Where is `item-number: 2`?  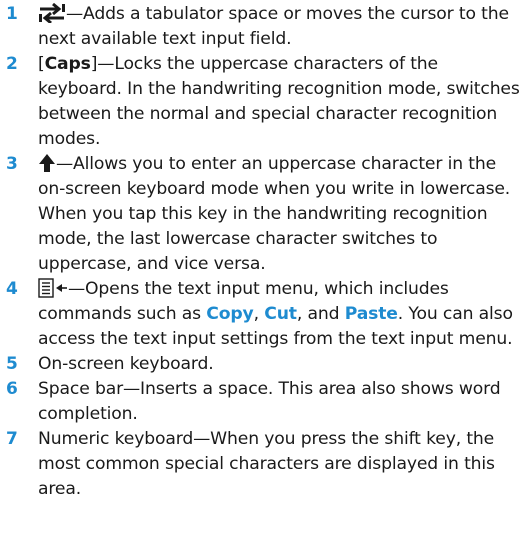
item-number: 2 is located at coordinates (12, 64).